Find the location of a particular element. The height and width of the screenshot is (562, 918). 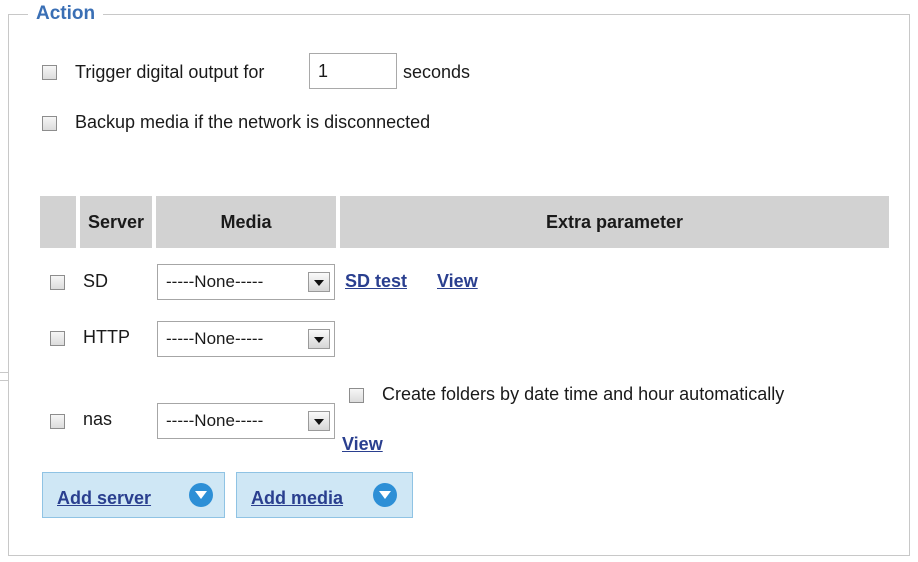

header-server: Server is located at coordinates (116, 222).